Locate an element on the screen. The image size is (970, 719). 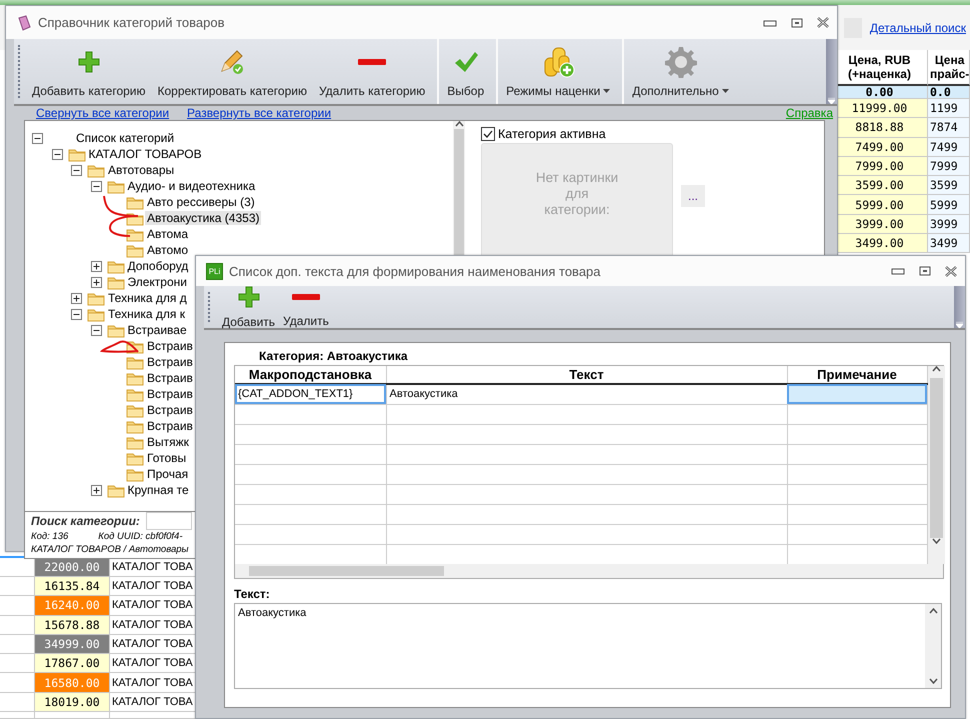
table-cell: {CAT_ADDON_TEXT1} is located at coordinates (310, 394).